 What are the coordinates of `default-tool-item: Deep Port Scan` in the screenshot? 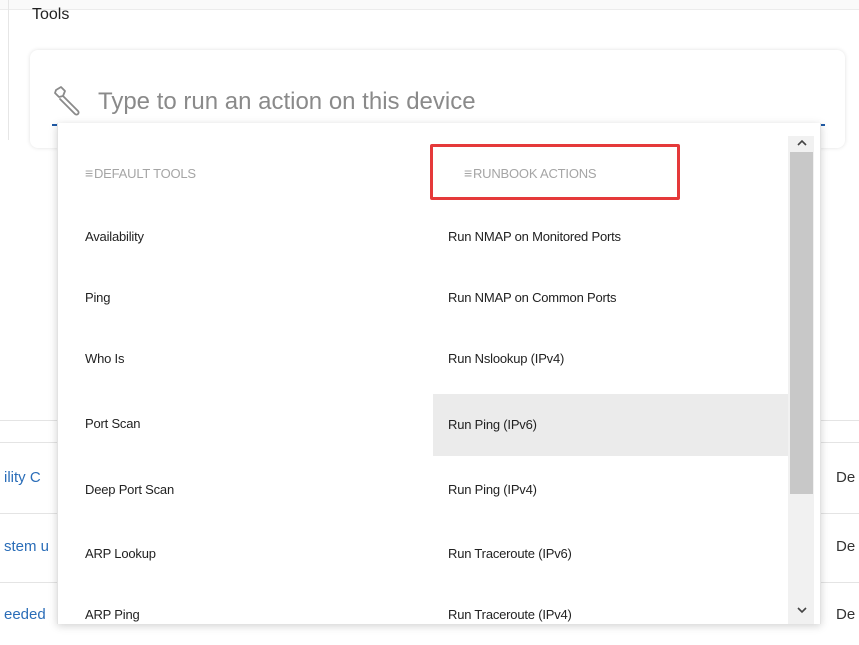 It's located at (250, 490).